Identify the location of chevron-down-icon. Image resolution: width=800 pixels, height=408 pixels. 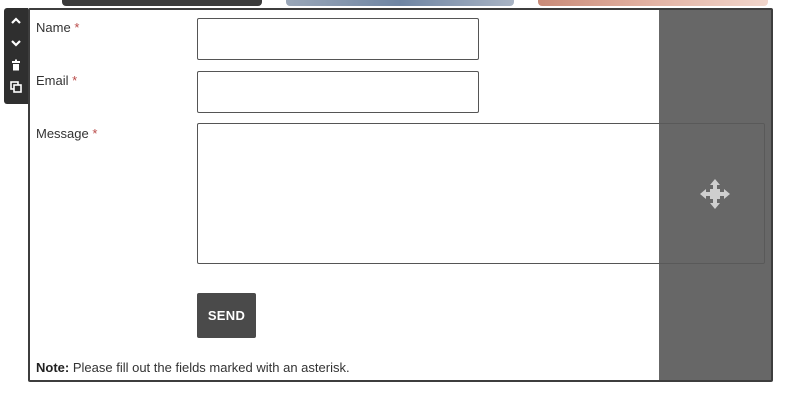
(16, 43).